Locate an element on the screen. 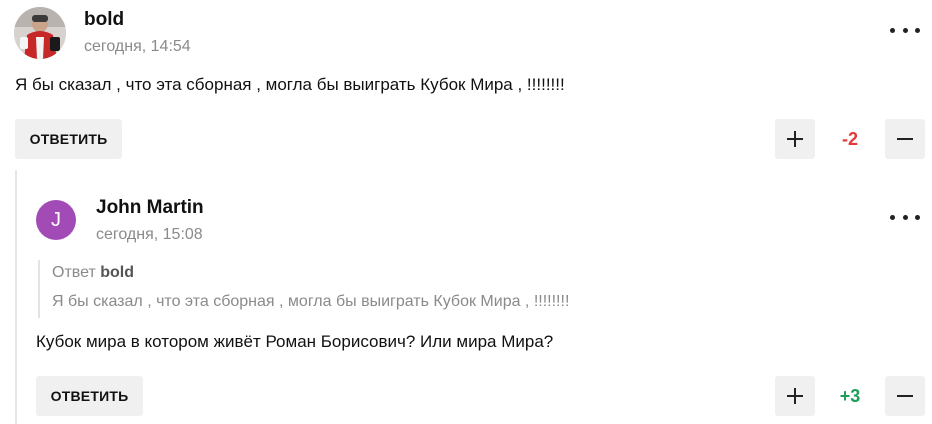 Image resolution: width=932 pixels, height=424 pixels. user-avatar: J is located at coordinates (56, 220).